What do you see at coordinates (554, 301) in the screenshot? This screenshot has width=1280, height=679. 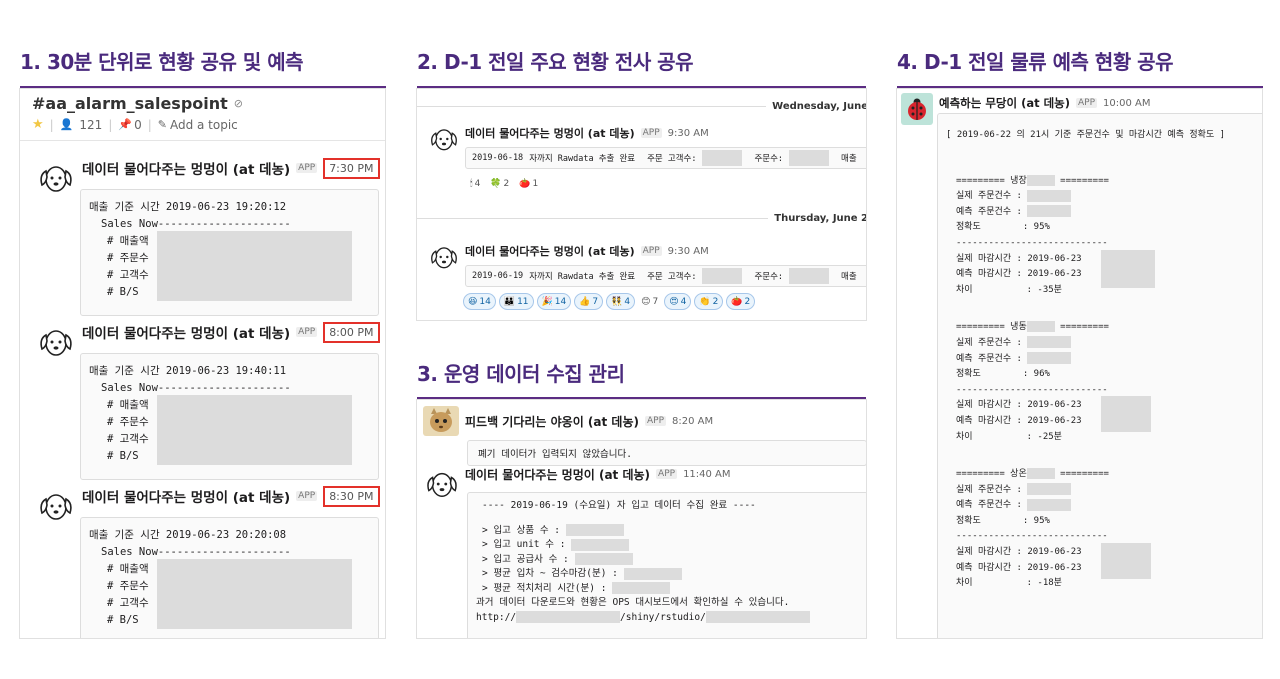 I see `reaction: 🎉 14` at bounding box center [554, 301].